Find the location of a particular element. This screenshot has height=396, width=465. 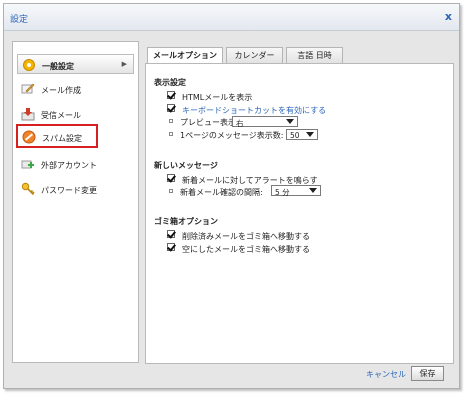

trash-options-heading: ゴミ箱オプション is located at coordinates (186, 221).